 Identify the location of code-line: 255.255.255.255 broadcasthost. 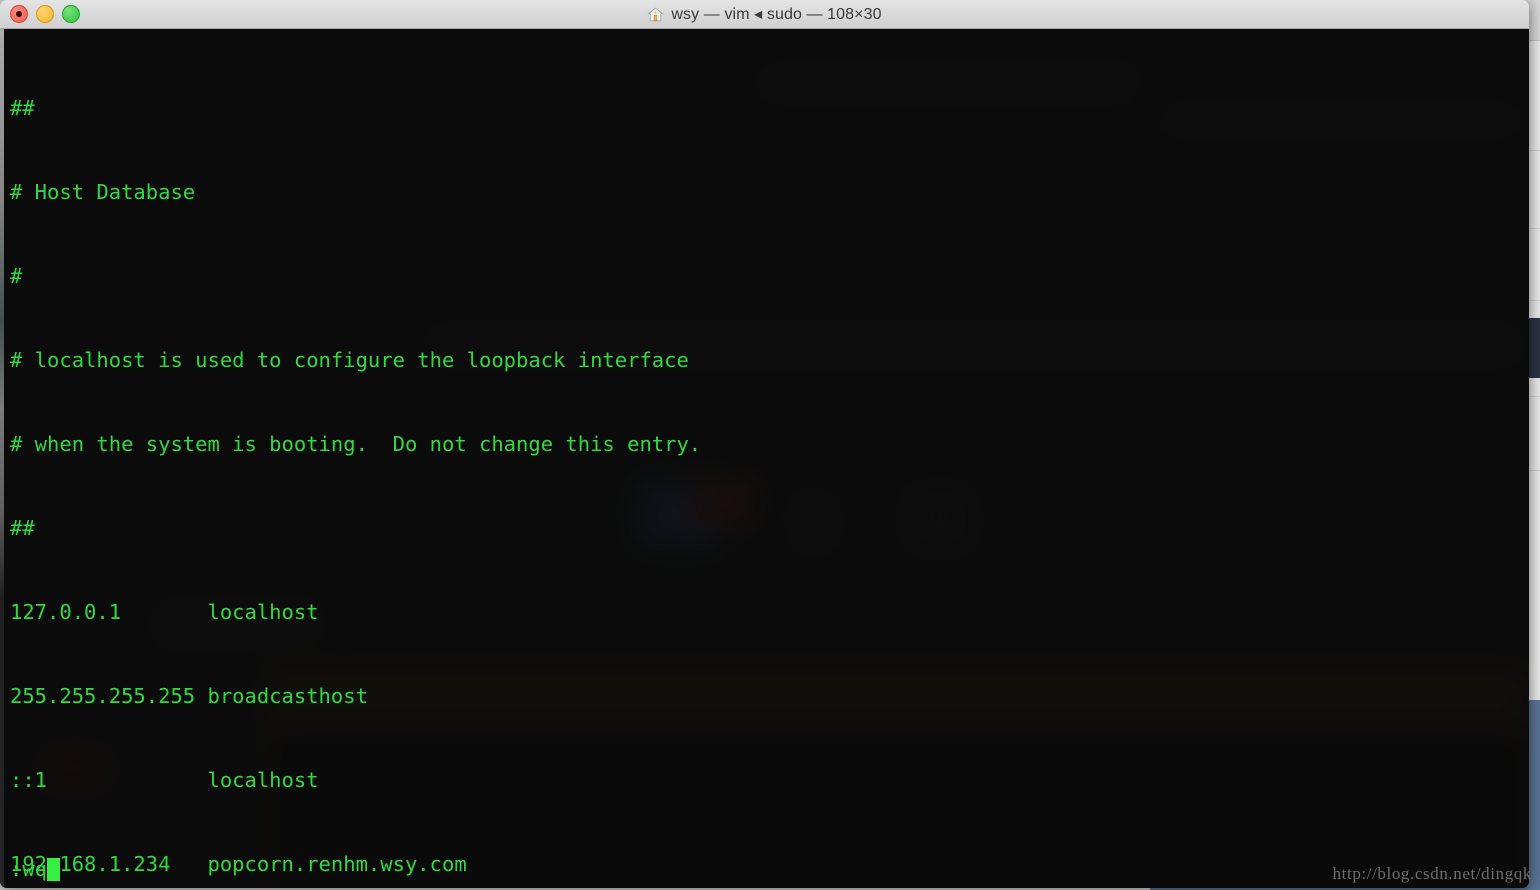
(189, 696).